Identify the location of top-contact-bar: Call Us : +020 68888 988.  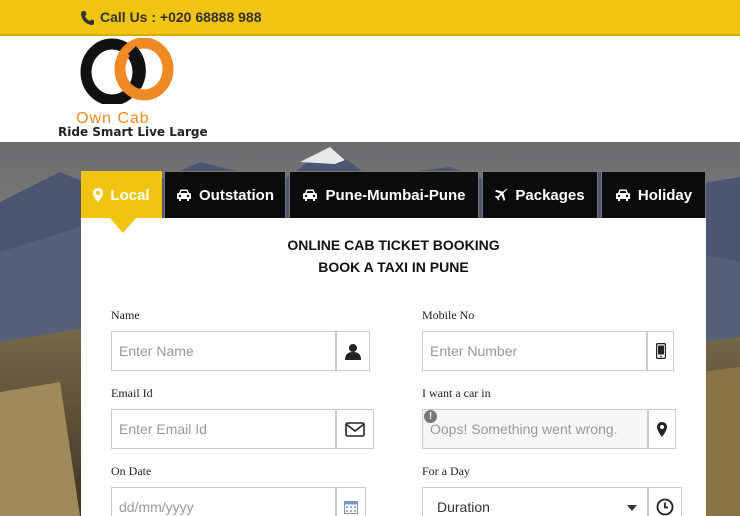
(370, 18).